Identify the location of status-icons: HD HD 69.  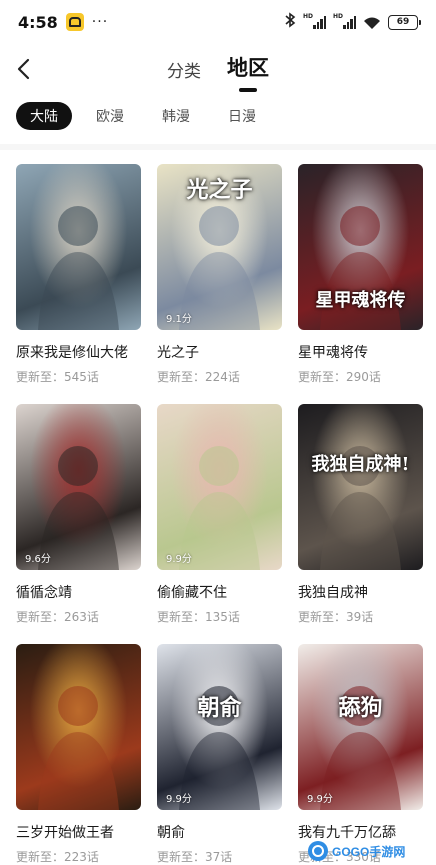
(352, 22).